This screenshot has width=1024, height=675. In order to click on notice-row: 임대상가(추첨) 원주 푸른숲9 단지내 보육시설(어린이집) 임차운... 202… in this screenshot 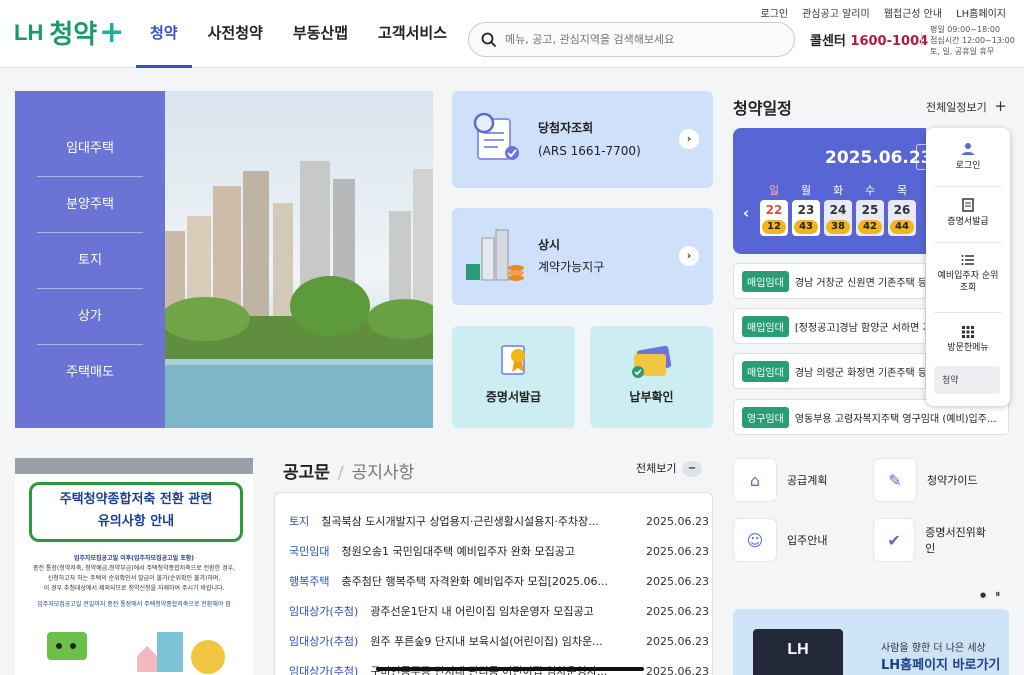, I will do `click(499, 641)`.